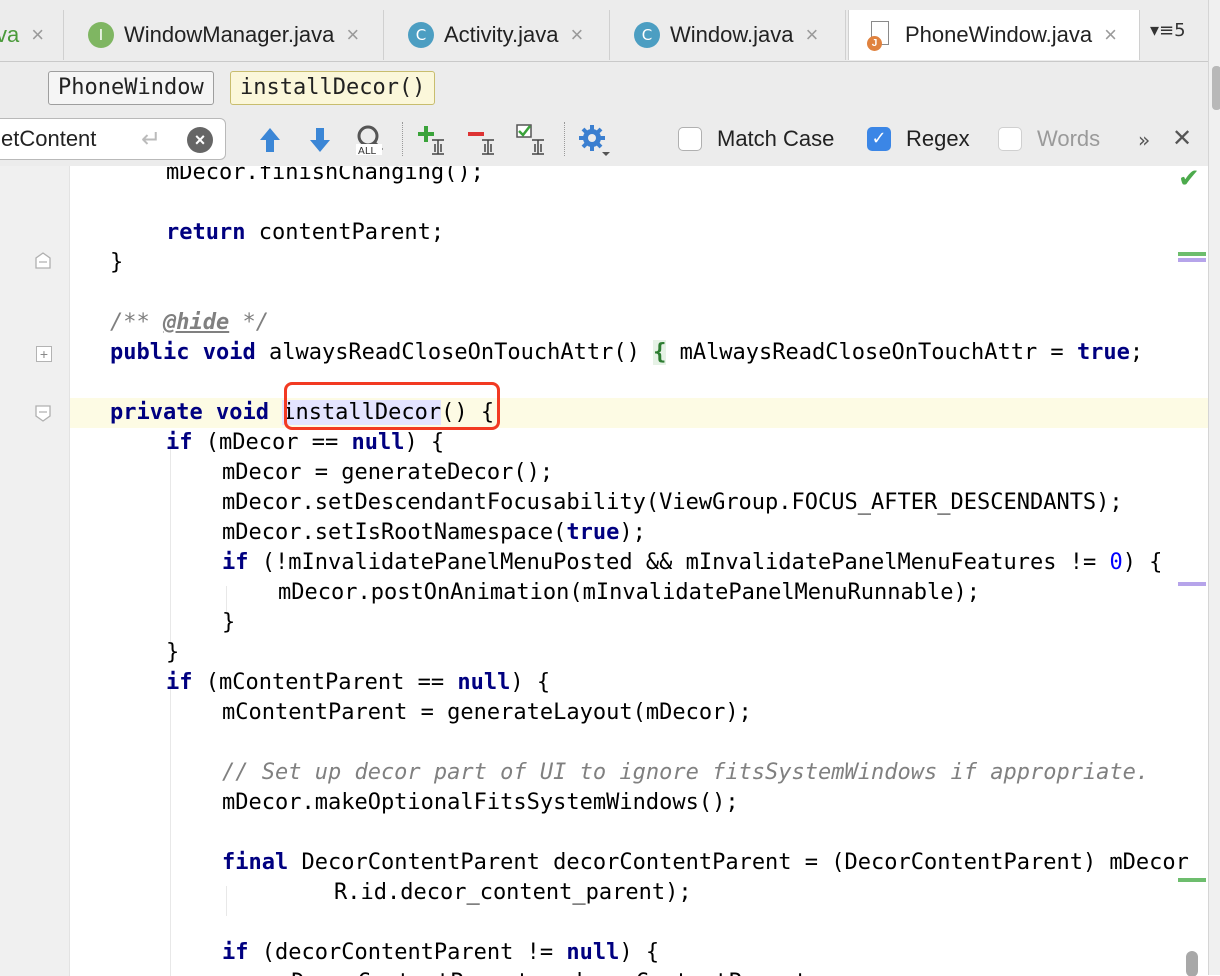 The height and width of the screenshot is (976, 1220). I want to click on tab-window: C Window.java ×, so click(729, 35).